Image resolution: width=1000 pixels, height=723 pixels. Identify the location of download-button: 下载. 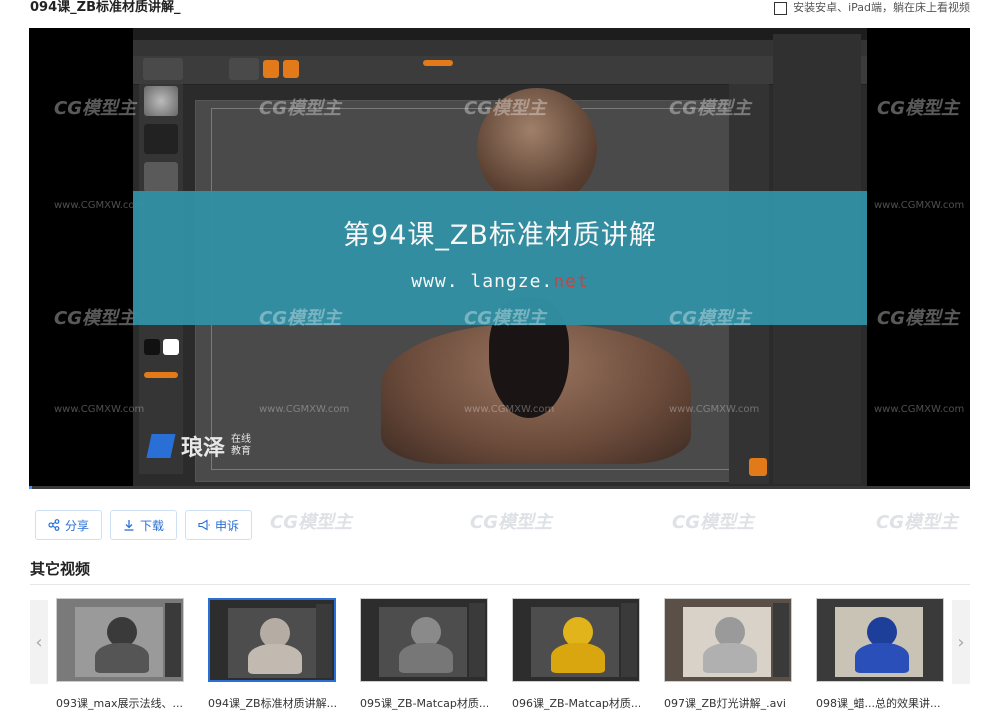
(144, 525).